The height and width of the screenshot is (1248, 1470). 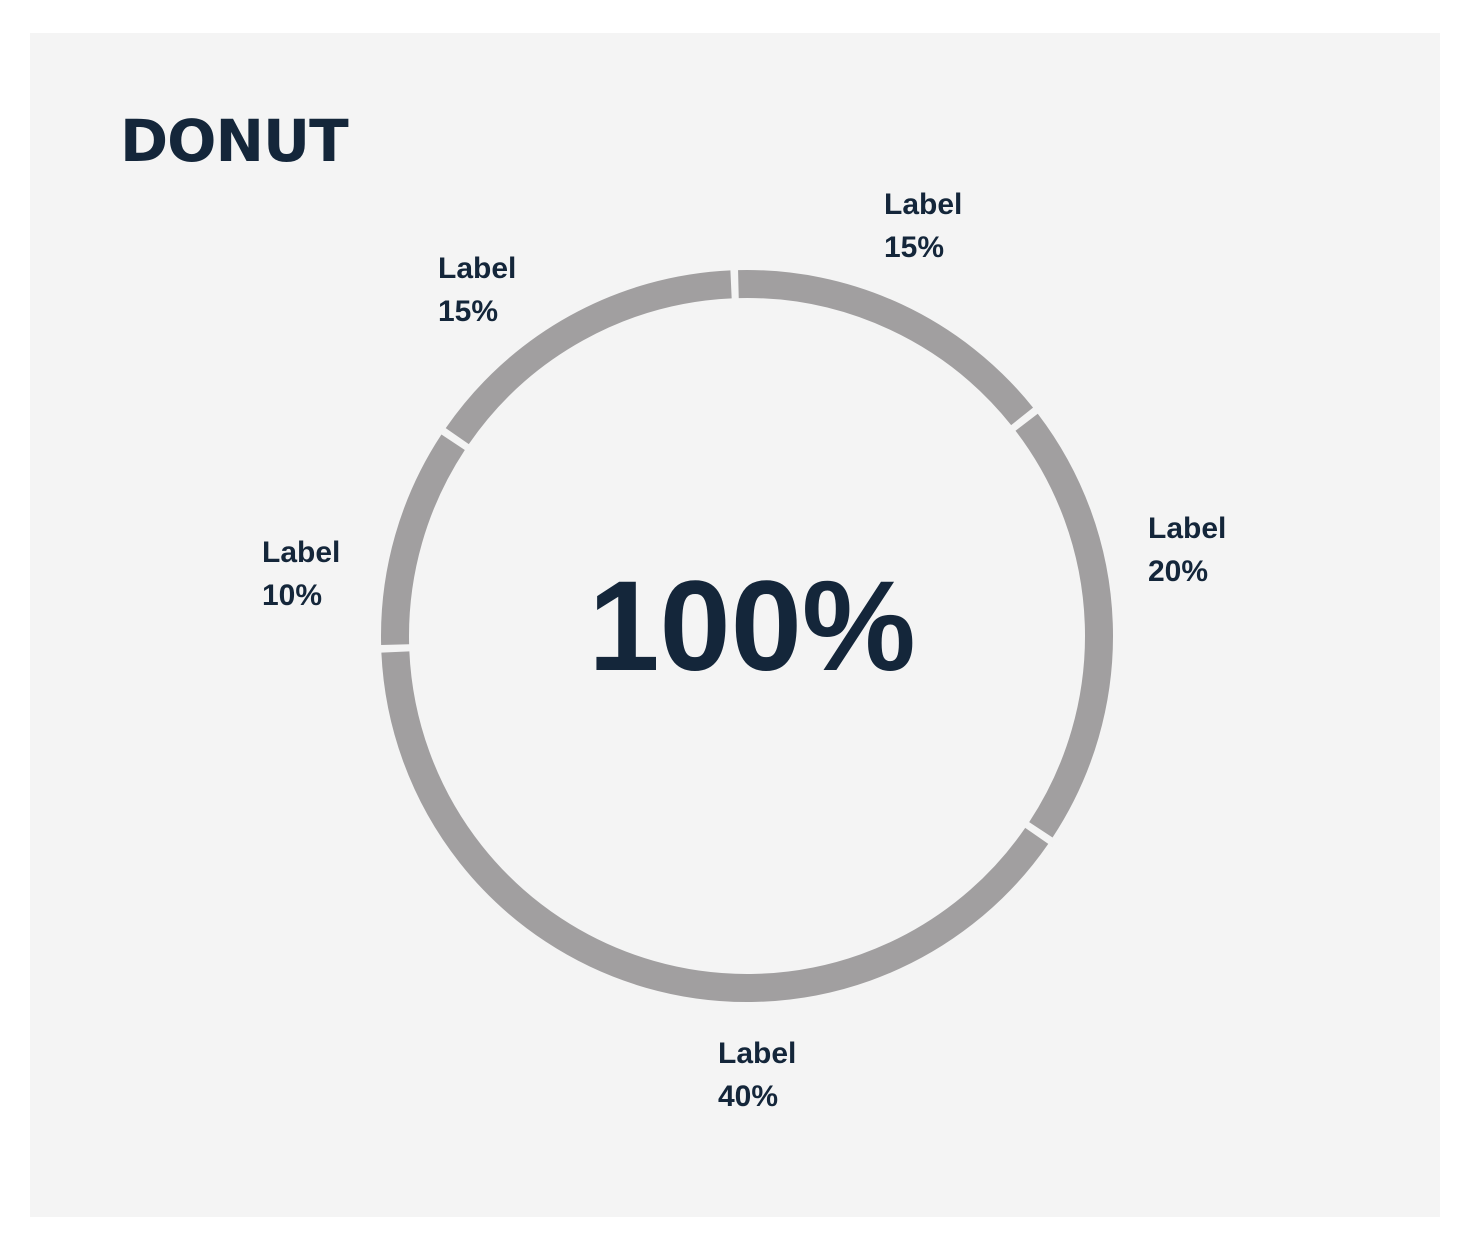 I want to click on slice-value-label-1: 15%, so click(x=914, y=247).